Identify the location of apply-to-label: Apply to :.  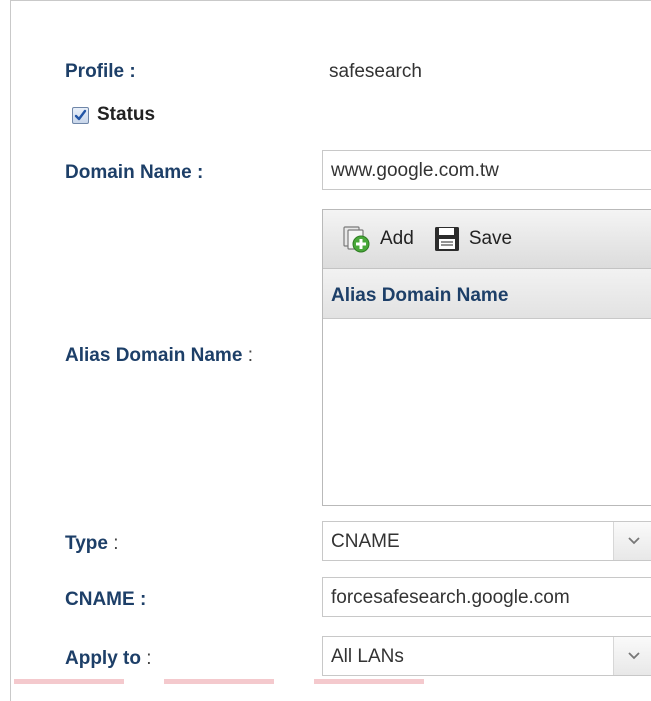
(108, 659).